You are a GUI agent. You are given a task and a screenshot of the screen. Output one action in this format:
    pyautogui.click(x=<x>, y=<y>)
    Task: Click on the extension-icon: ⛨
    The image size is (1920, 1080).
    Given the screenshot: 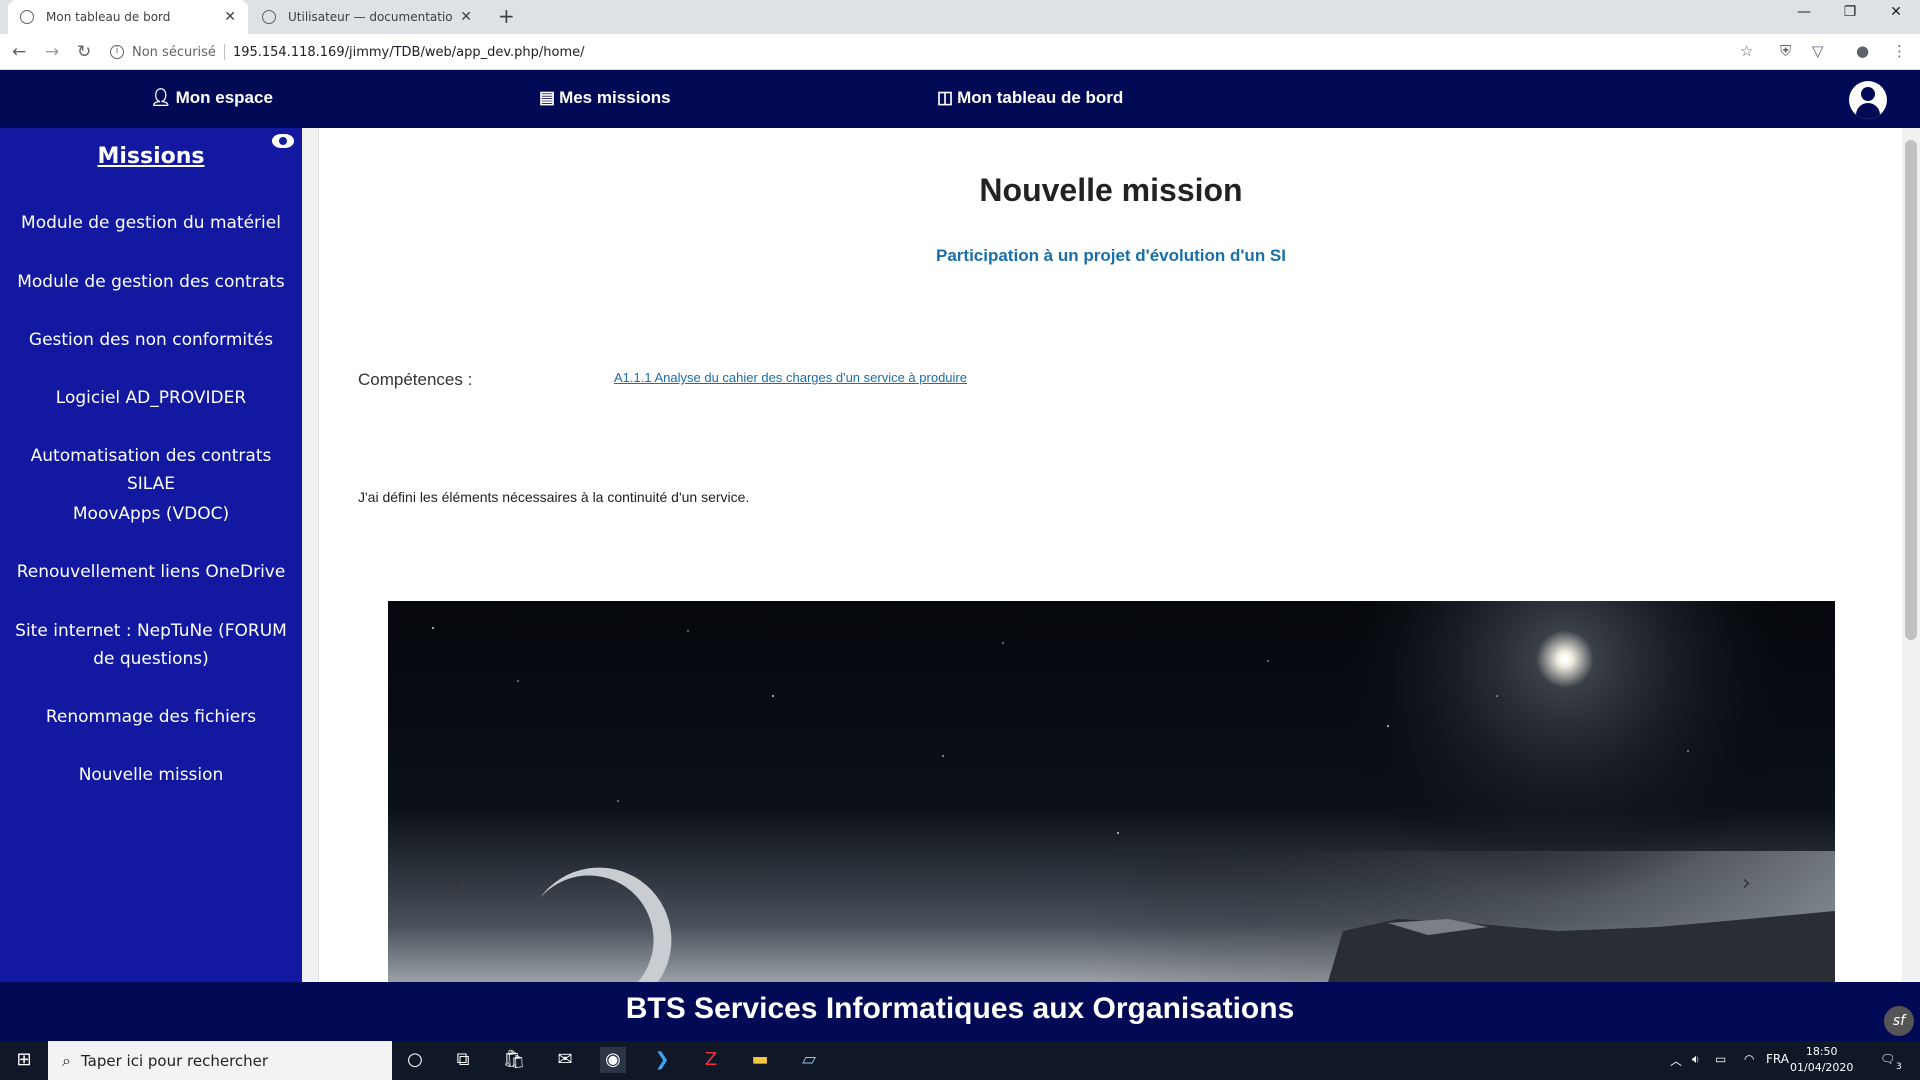 What is the action you would take?
    pyautogui.click(x=1785, y=51)
    